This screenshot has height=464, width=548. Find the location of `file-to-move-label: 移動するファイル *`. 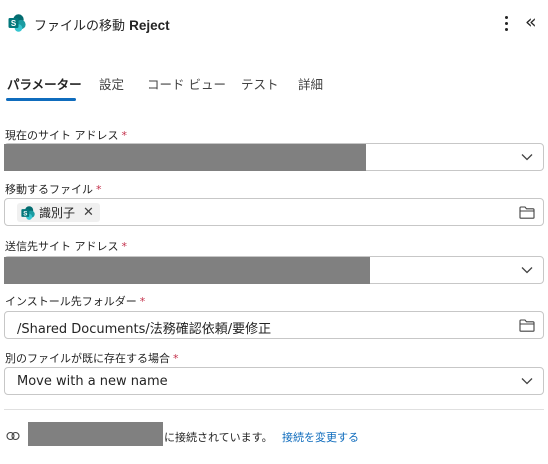

file-to-move-label: 移動するファイル * is located at coordinates (53, 189).